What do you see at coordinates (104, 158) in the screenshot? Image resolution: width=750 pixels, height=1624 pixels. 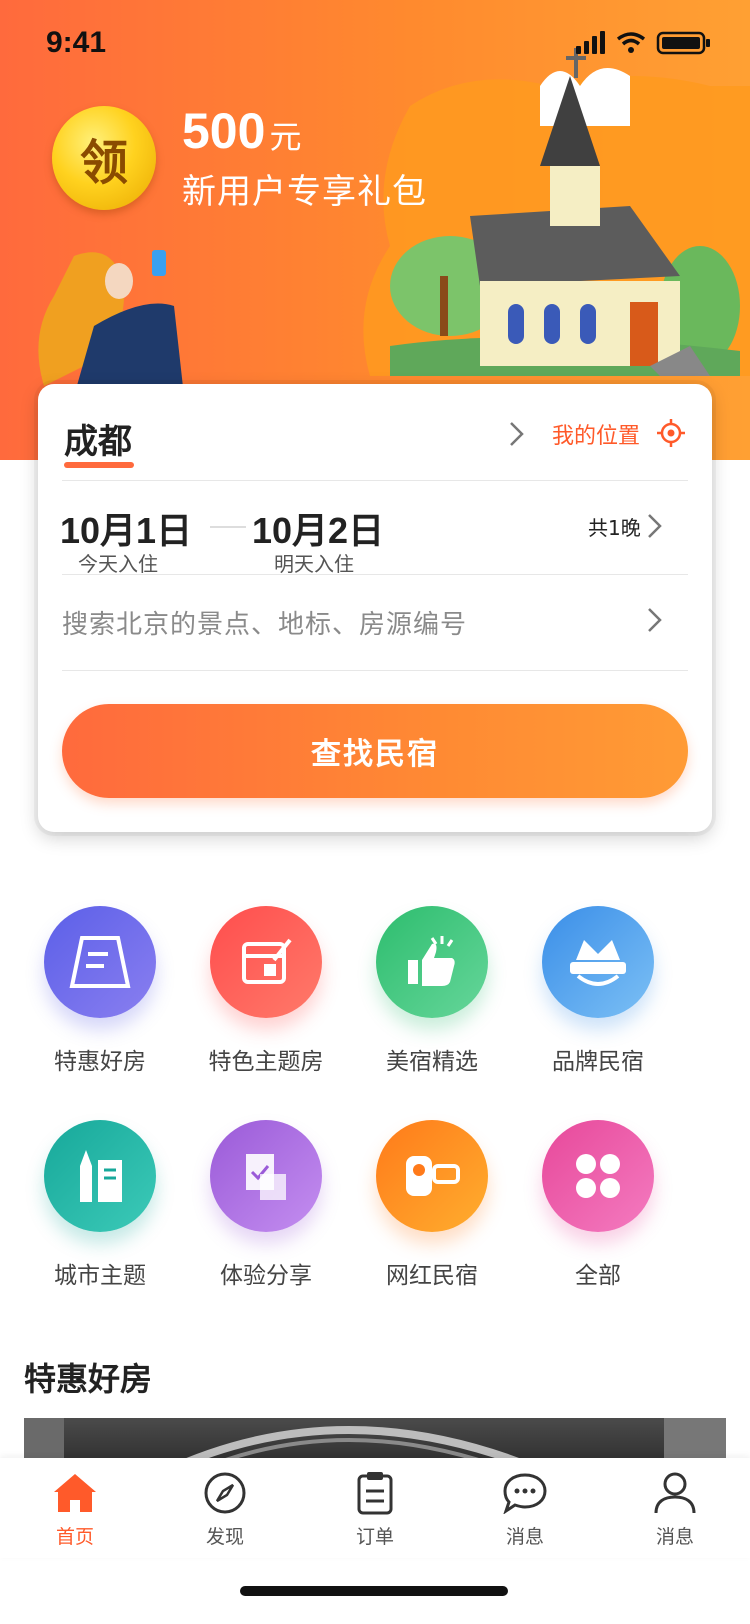 I see `coin-badge: 领` at bounding box center [104, 158].